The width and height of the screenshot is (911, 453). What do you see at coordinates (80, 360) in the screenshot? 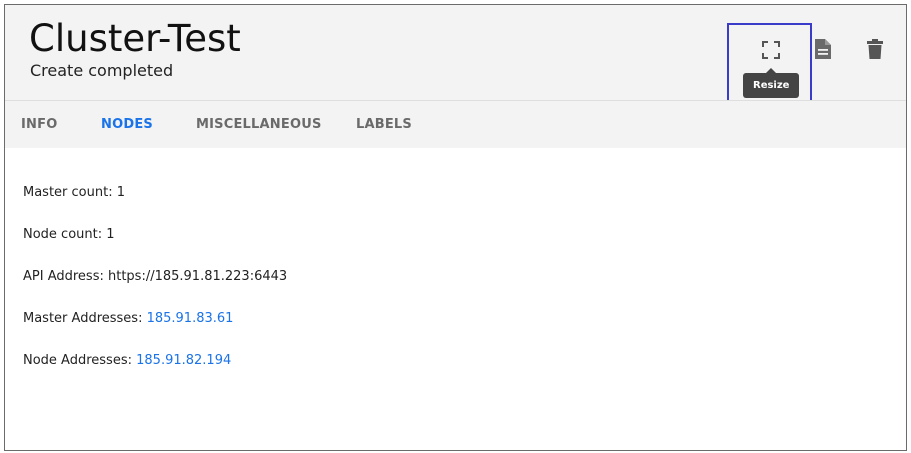
I see `node-addresses-label: Node Addresses:` at bounding box center [80, 360].